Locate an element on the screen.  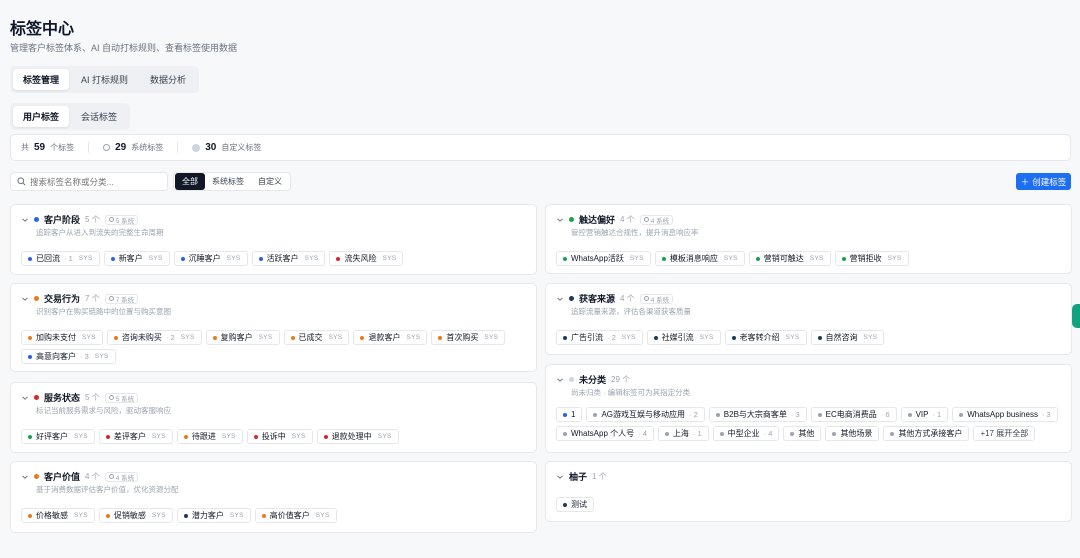
filter-system: 系统标签 is located at coordinates (228, 181).